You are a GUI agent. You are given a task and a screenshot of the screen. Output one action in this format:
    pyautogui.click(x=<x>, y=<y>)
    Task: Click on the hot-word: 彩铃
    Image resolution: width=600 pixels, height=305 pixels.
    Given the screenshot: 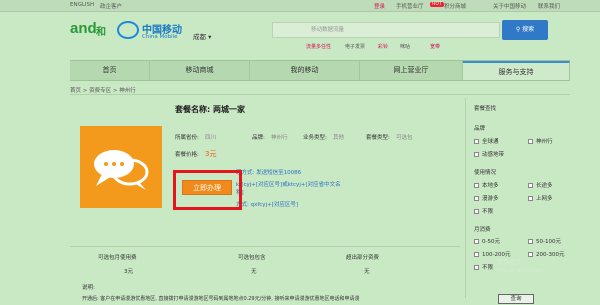 What is the action you would take?
    pyautogui.click(x=383, y=46)
    